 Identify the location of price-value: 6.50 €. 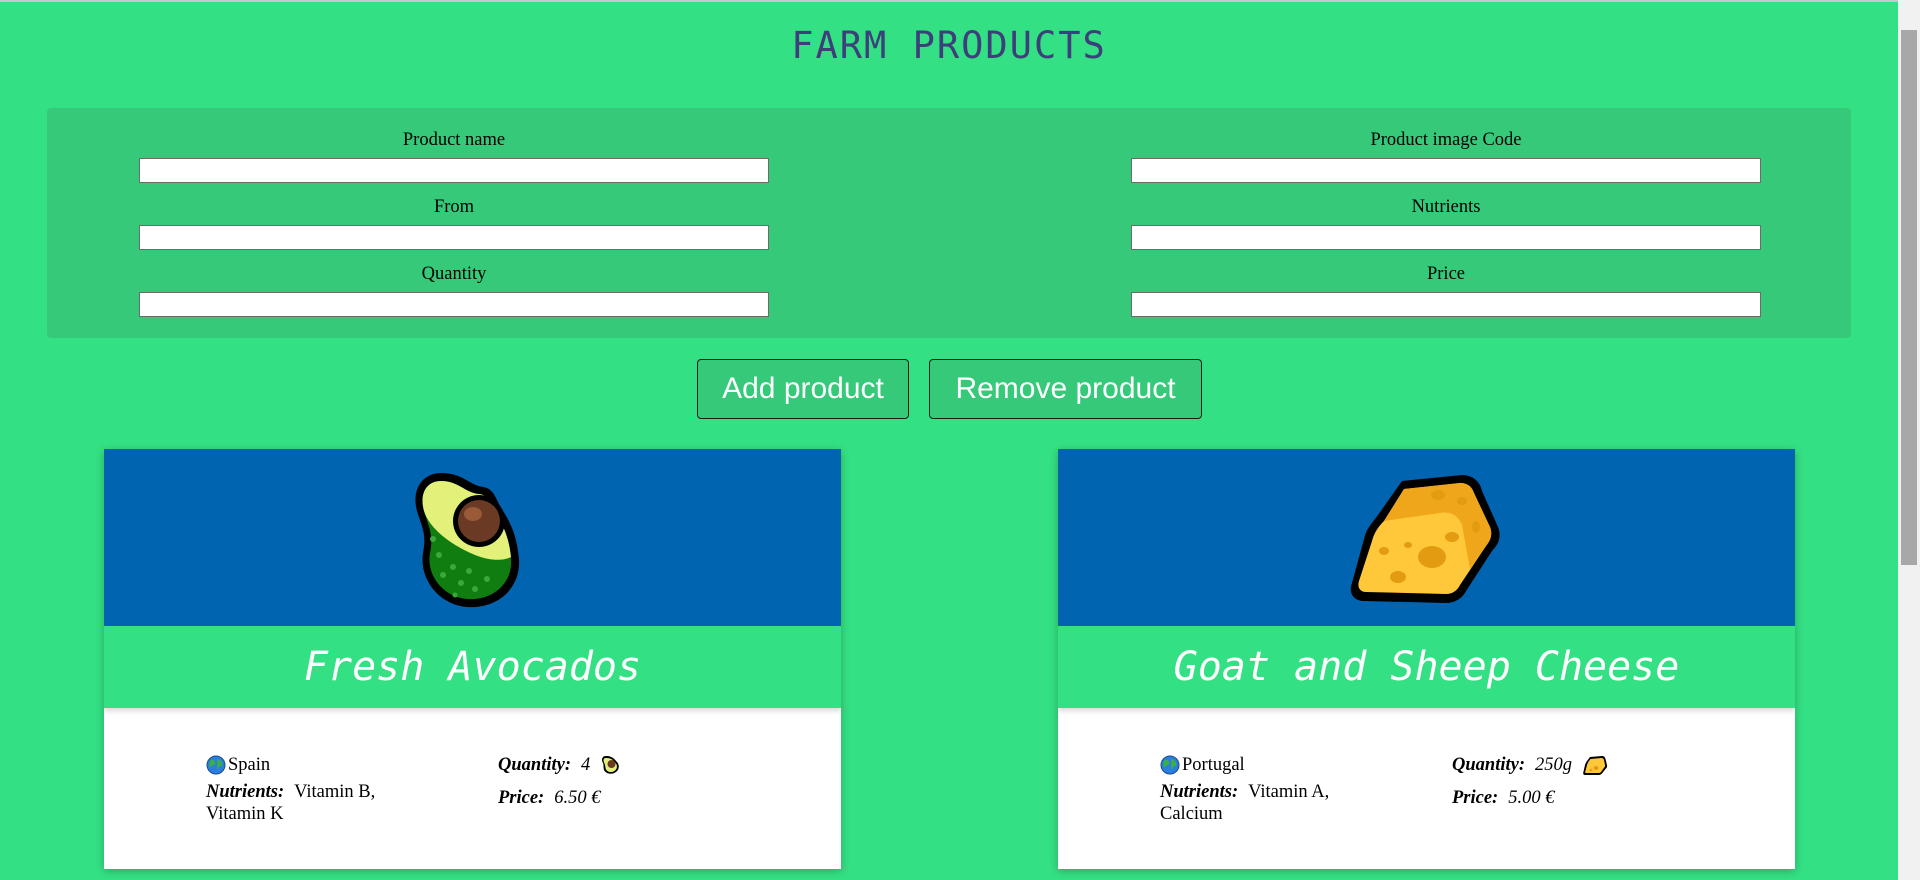
(577, 797).